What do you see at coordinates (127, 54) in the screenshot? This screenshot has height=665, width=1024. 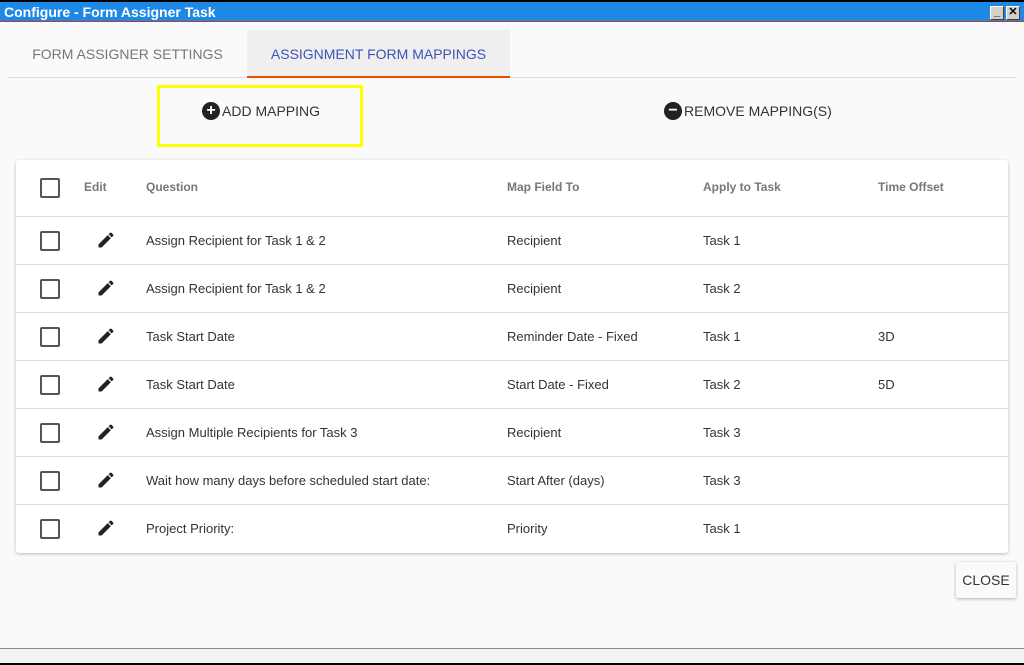 I see `tab-form-assigner-settings: FORM ASSIGNER SETTINGS` at bounding box center [127, 54].